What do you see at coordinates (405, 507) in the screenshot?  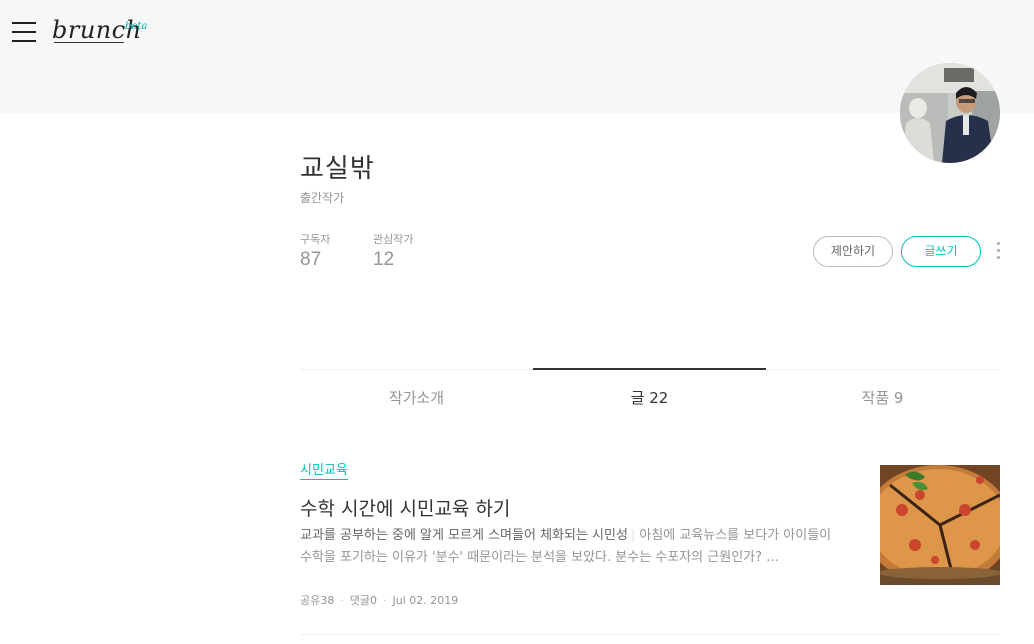 I see `article-title: 수학 시간에 시민교육 하기` at bounding box center [405, 507].